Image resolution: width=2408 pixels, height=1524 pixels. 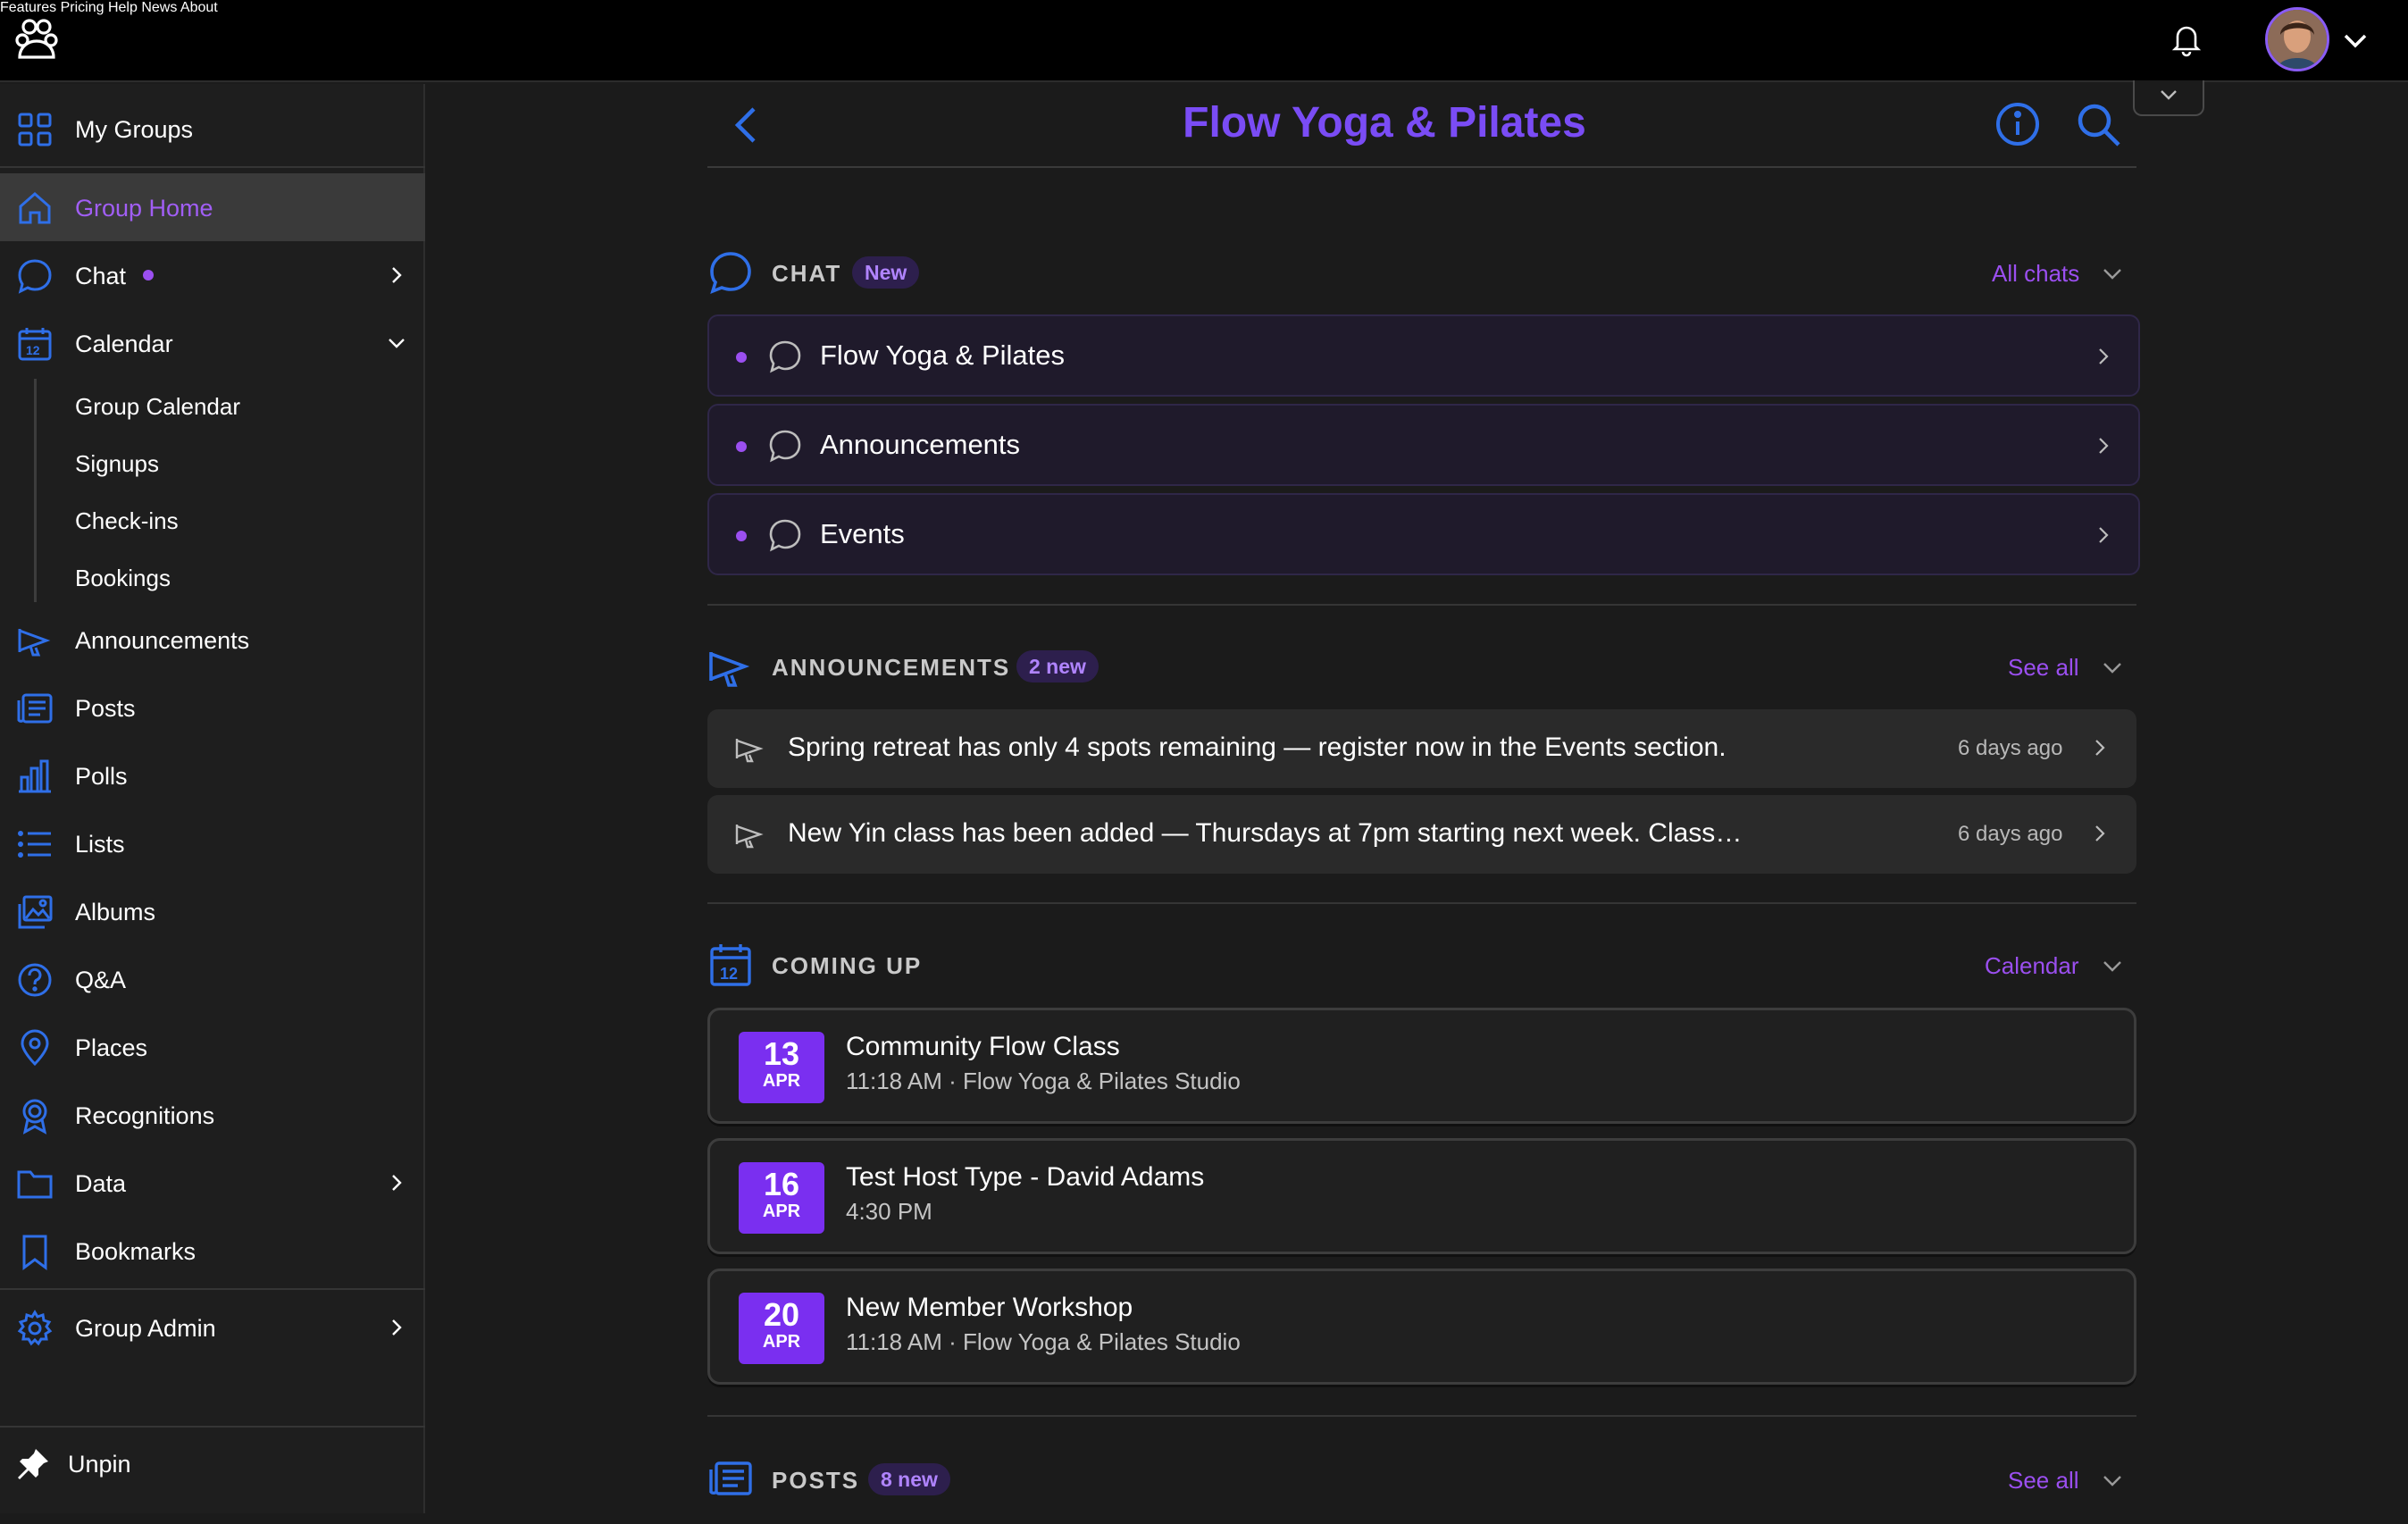 What do you see at coordinates (101, 1183) in the screenshot?
I see `sidebar-item-label: Data` at bounding box center [101, 1183].